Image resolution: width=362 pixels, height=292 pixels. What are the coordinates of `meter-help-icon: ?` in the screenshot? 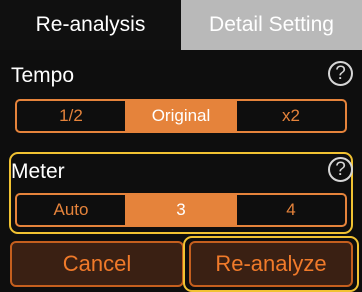 It's located at (340, 169).